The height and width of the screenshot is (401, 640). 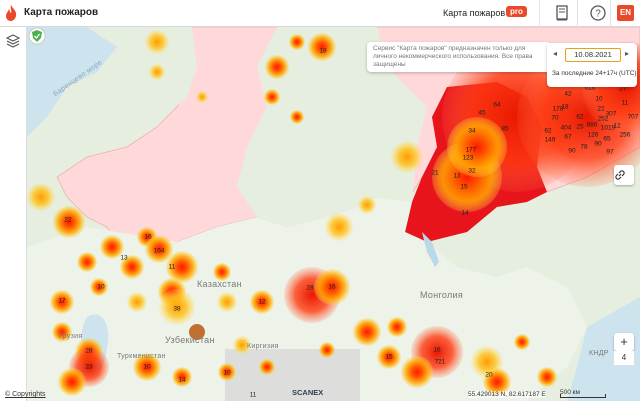 I want to click on fire-count: 97, so click(x=609, y=152).